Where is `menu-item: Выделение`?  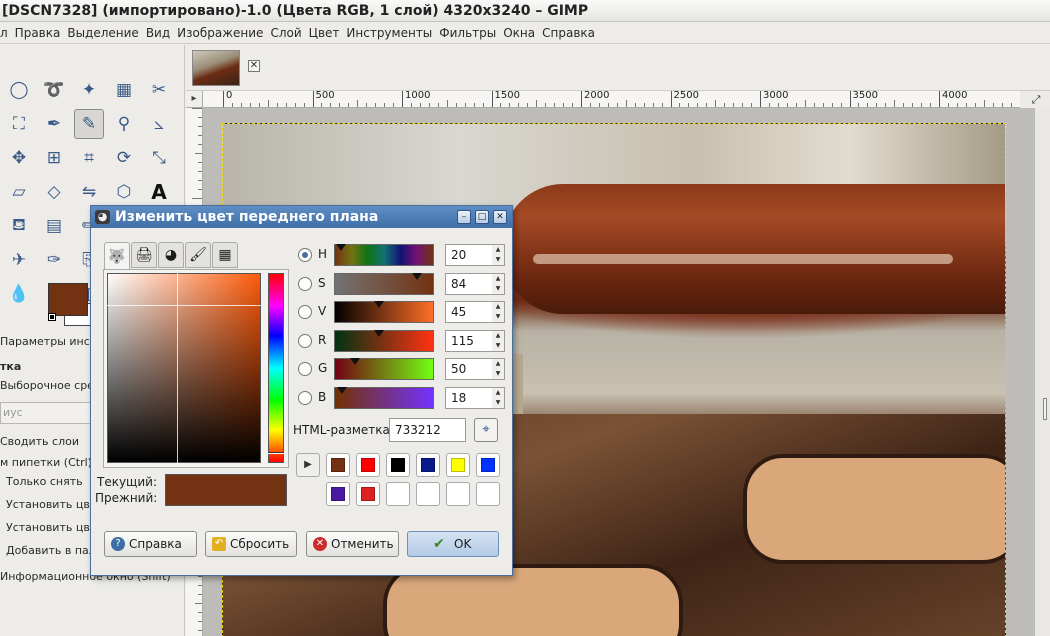 menu-item: Выделение is located at coordinates (103, 32).